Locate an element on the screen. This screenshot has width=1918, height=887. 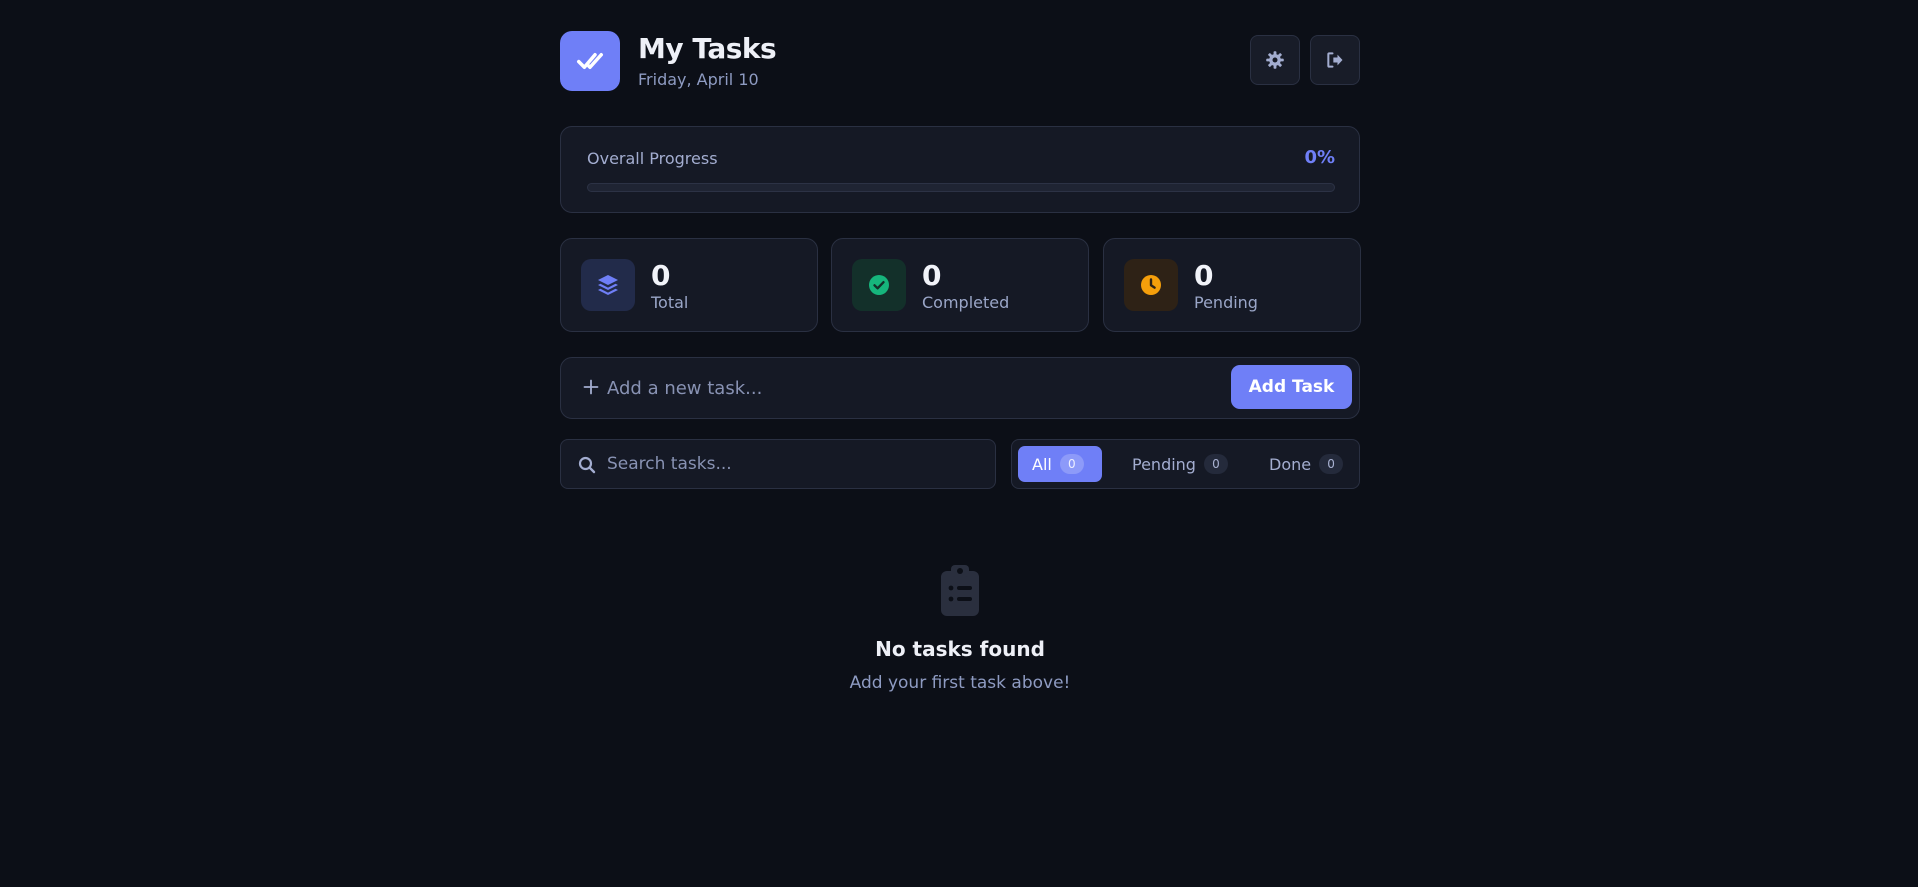
double-check-icon is located at coordinates (590, 61).